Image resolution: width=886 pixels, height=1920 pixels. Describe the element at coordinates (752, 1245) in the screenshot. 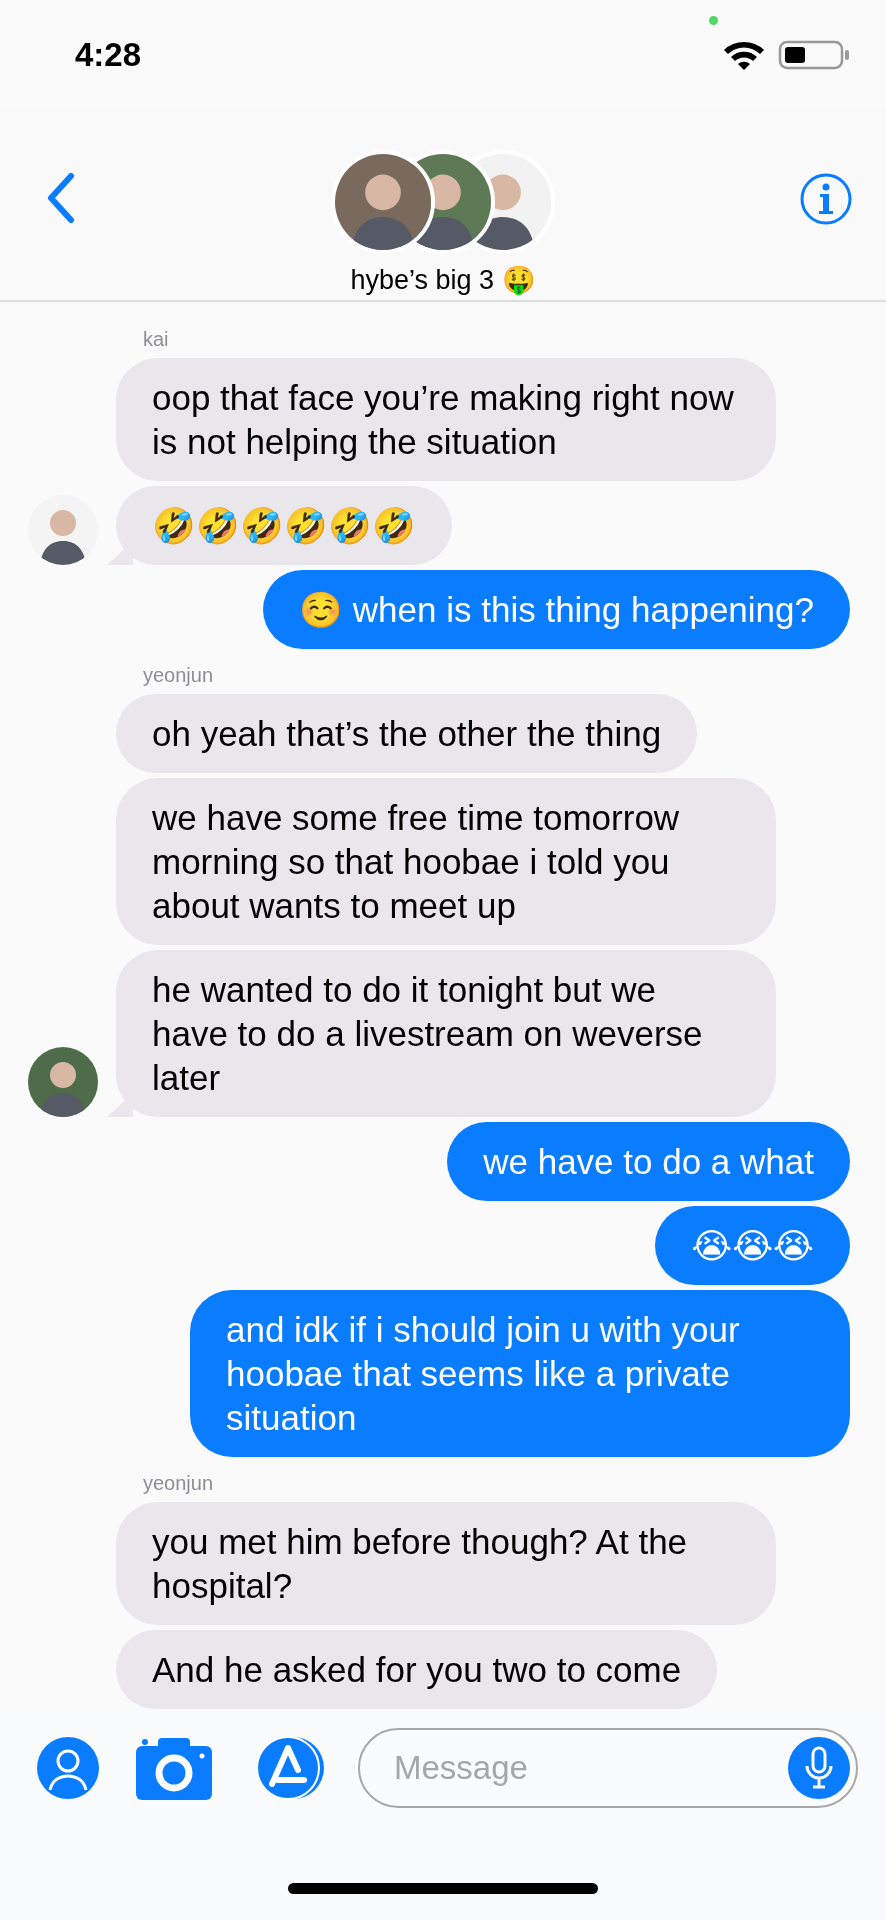

I see `sent-message: 😭😭😭` at that location.